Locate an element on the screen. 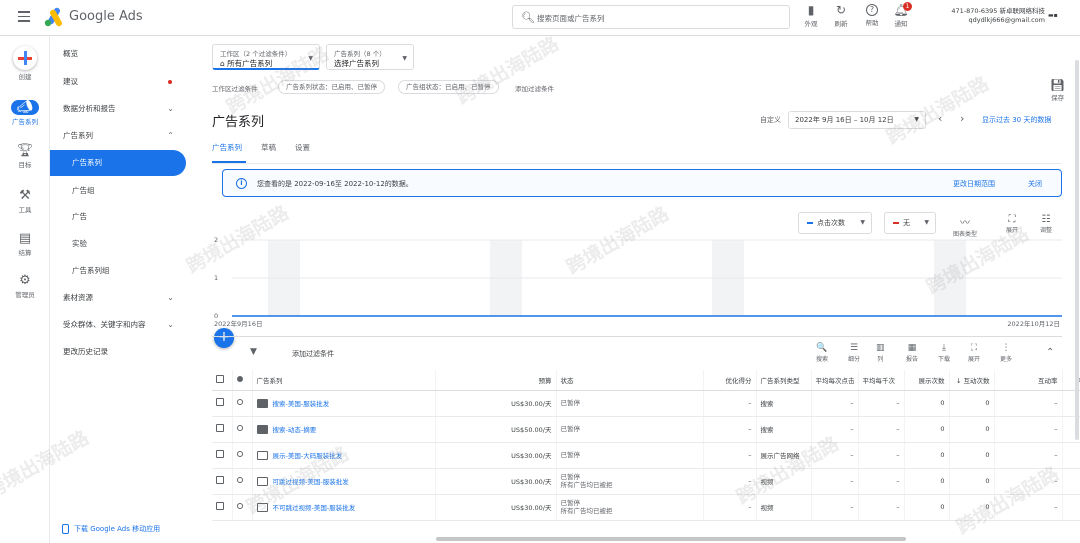 The height and width of the screenshot is (543, 1080). filter-chip-adgroup-status: 广告组状态：已启用、已暂停 is located at coordinates (448, 87).